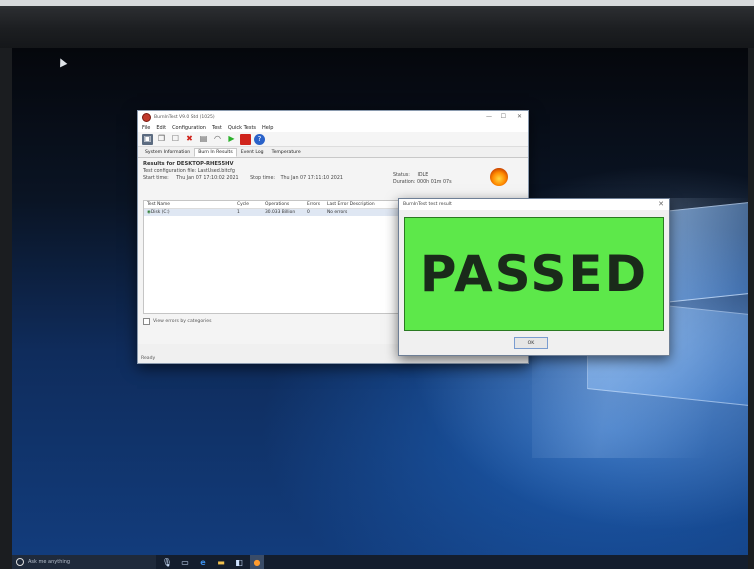  I want to click on taskbar: Ask me anything 🎙 ▭ e ▬ ◧ ●, so click(380, 562).